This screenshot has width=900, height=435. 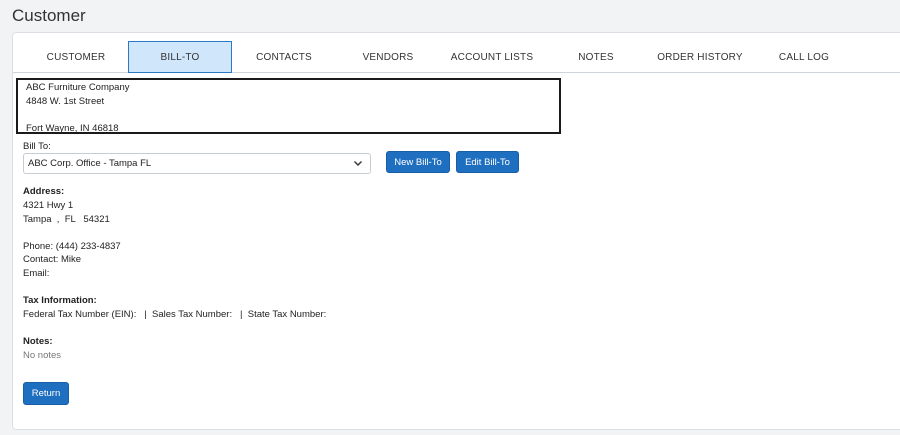 What do you see at coordinates (76, 57) in the screenshot?
I see `tab-customer: CUSTOMER` at bounding box center [76, 57].